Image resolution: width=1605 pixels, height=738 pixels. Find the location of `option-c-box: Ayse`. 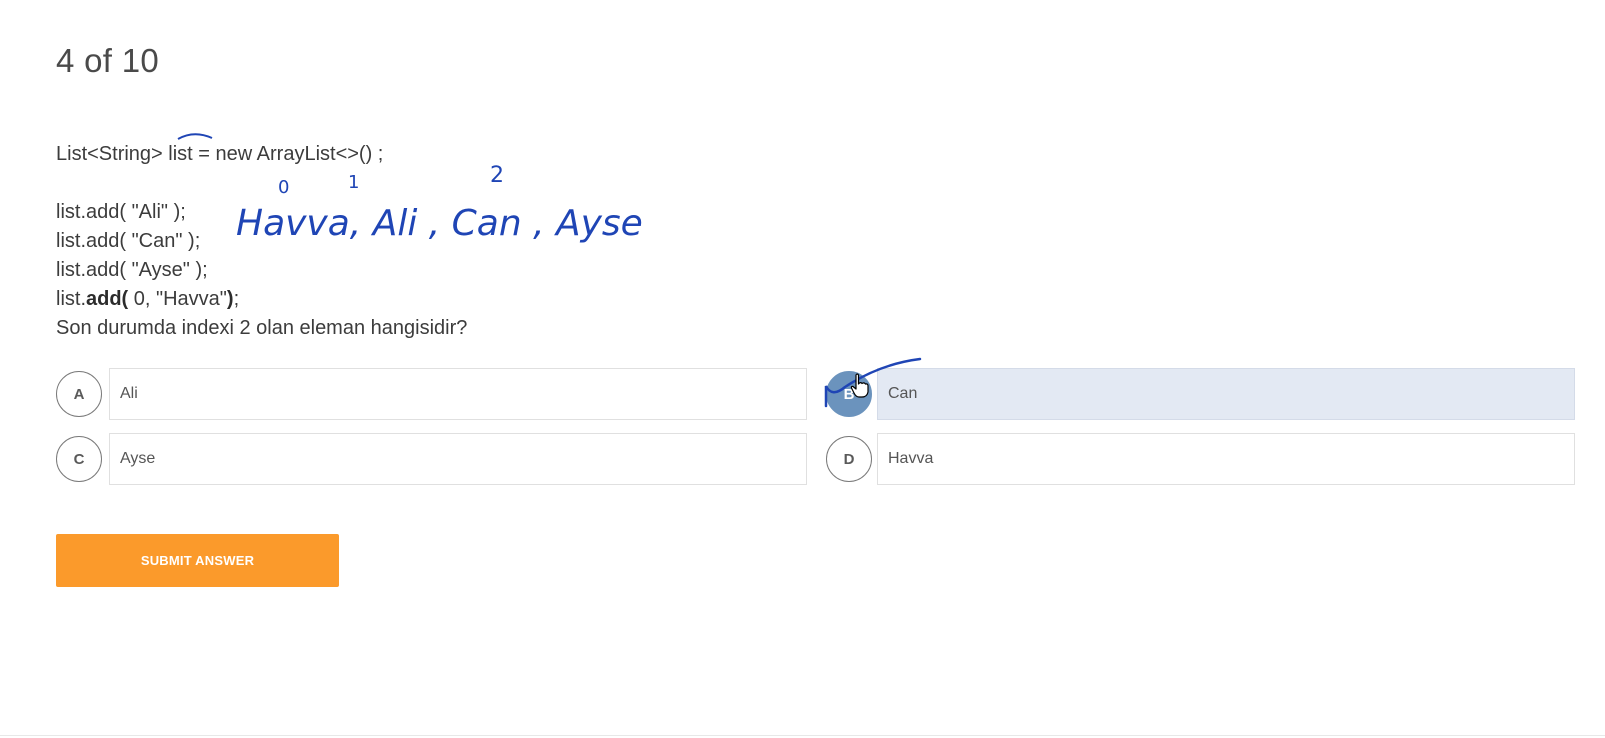

option-c-box: Ayse is located at coordinates (458, 459).